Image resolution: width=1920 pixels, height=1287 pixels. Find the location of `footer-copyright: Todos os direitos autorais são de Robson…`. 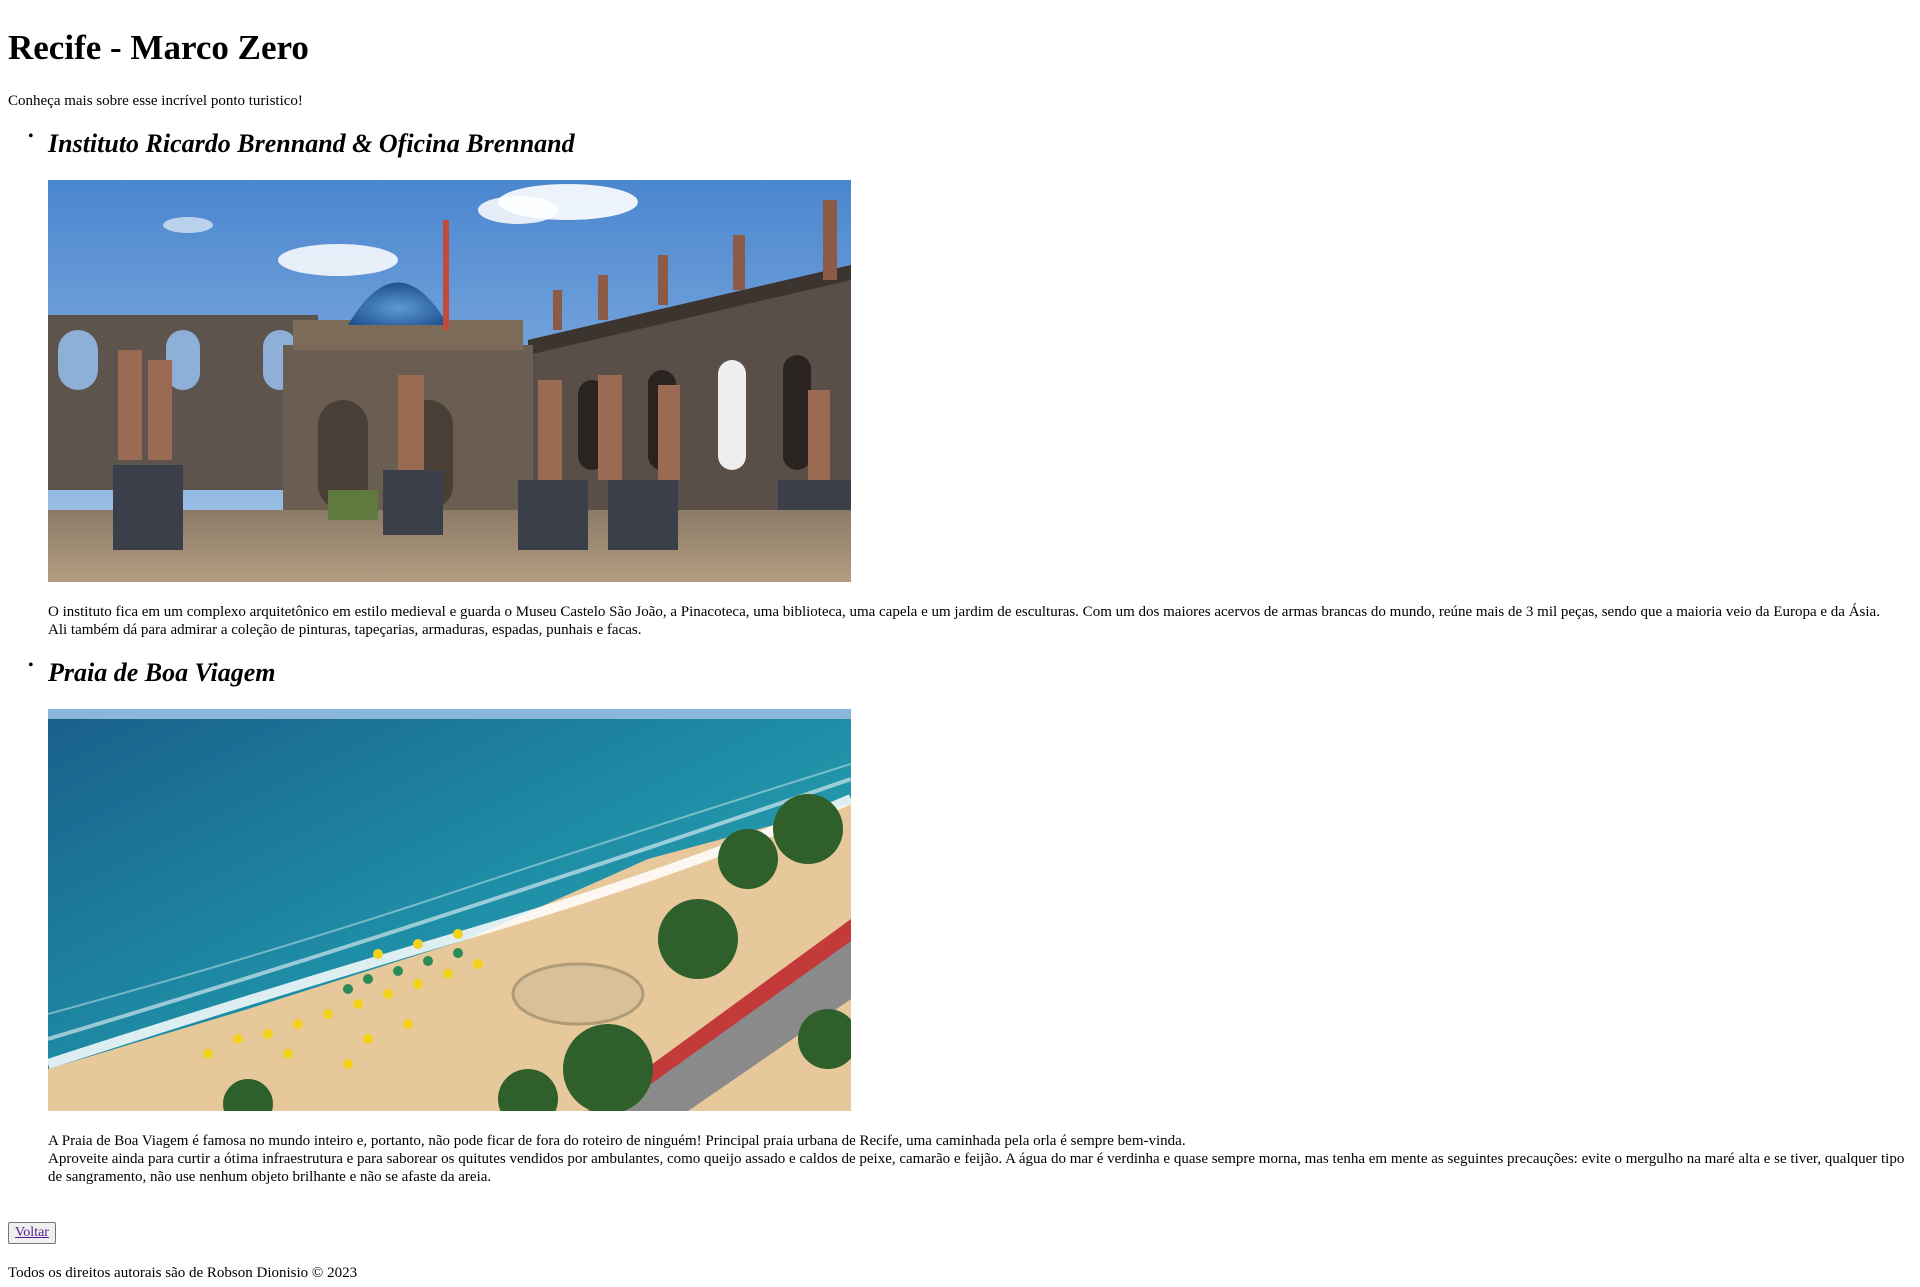

footer-copyright: Todos os direitos autorais são de Robson… is located at coordinates (183, 1273).